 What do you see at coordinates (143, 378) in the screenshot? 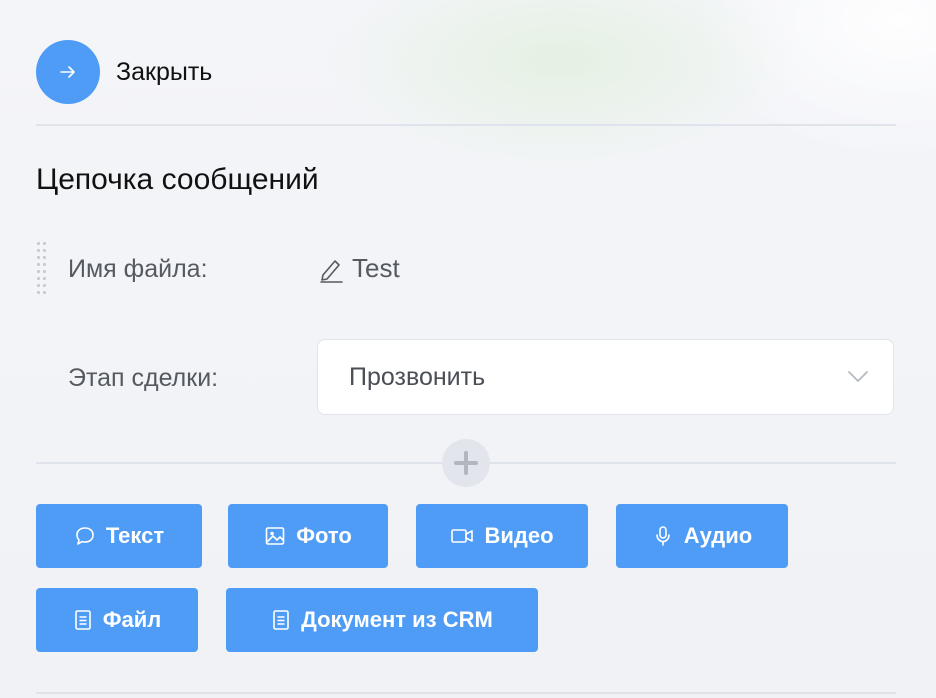
I see `deal-stage-label: Этап сделки:` at bounding box center [143, 378].